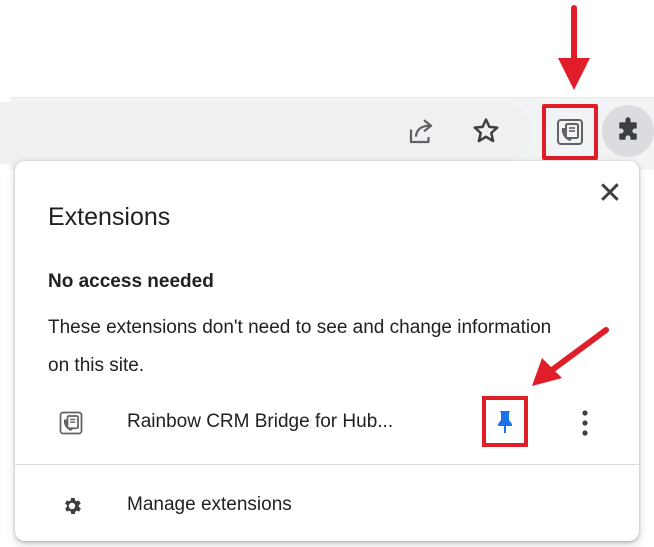 The image size is (654, 547). I want to click on close-icon: ✕, so click(610, 193).